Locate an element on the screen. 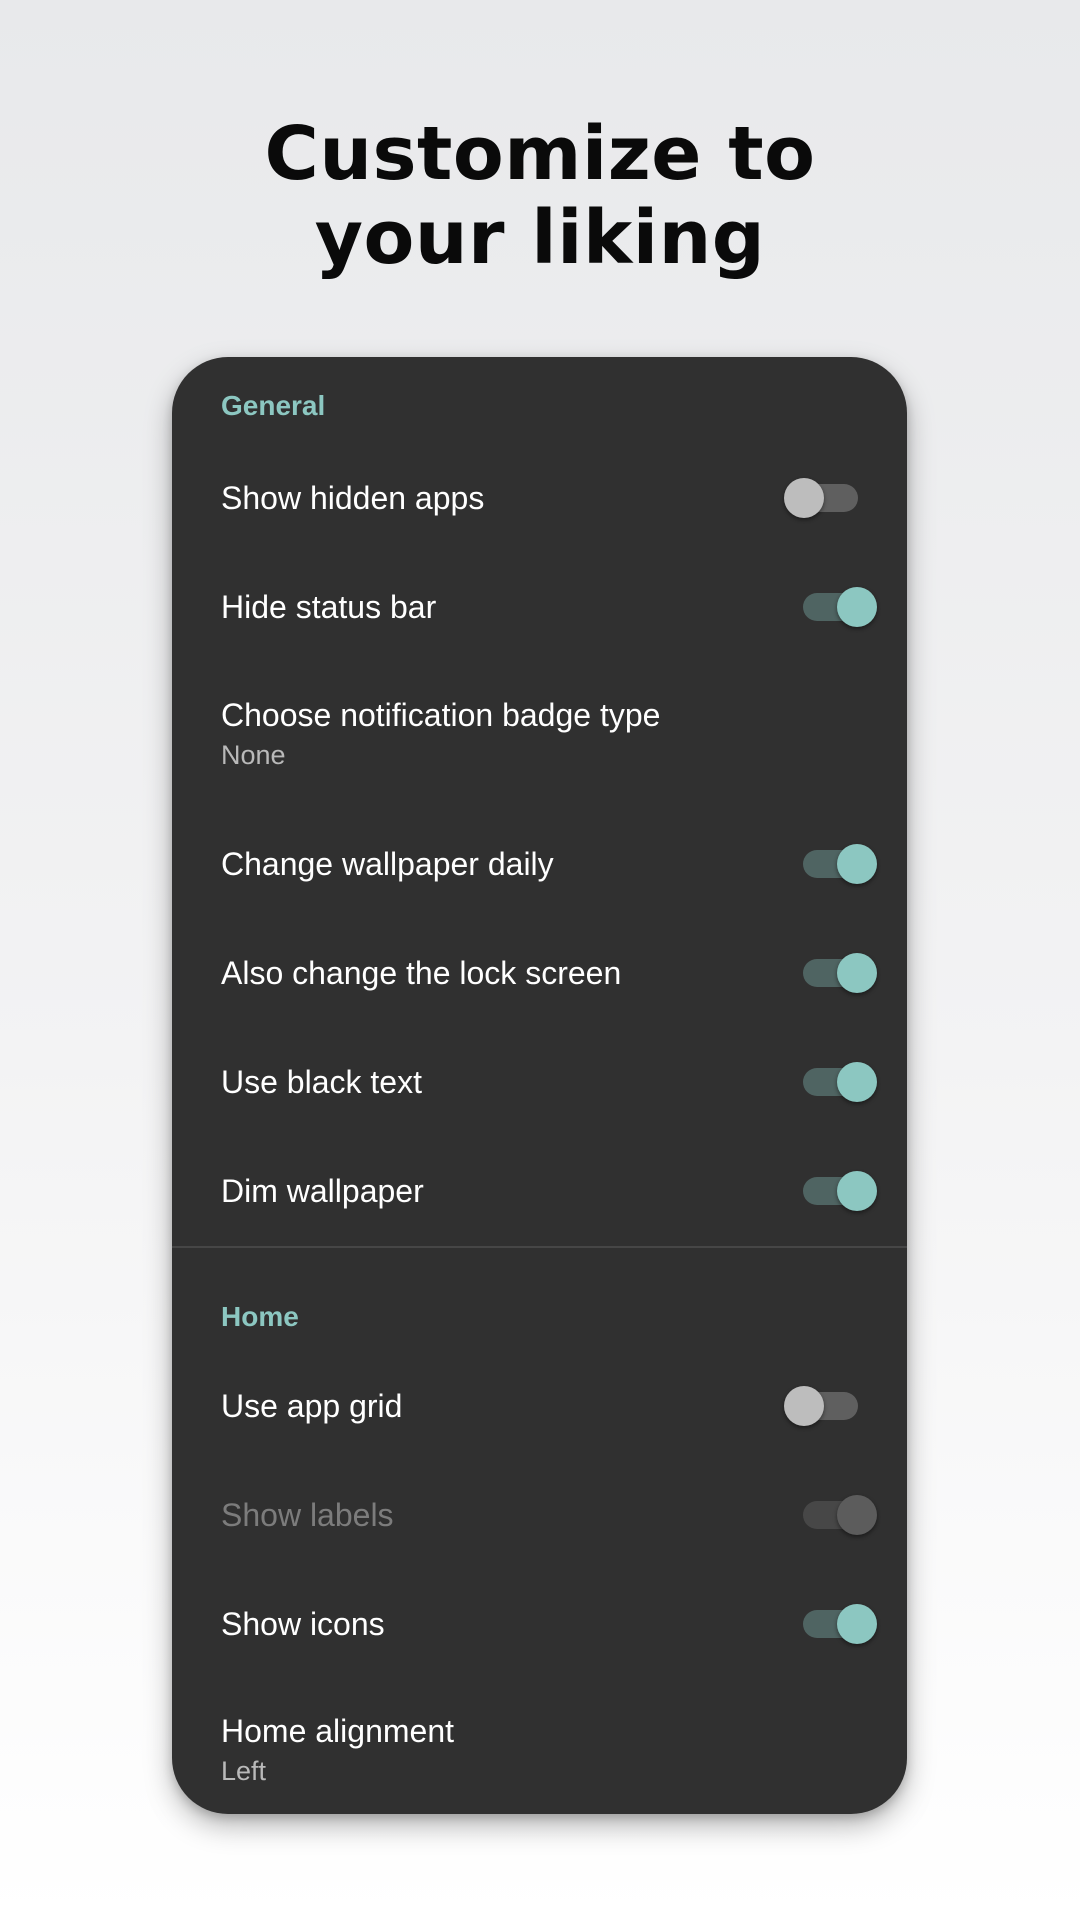  use-app-grid-switch is located at coordinates (824, 1406).